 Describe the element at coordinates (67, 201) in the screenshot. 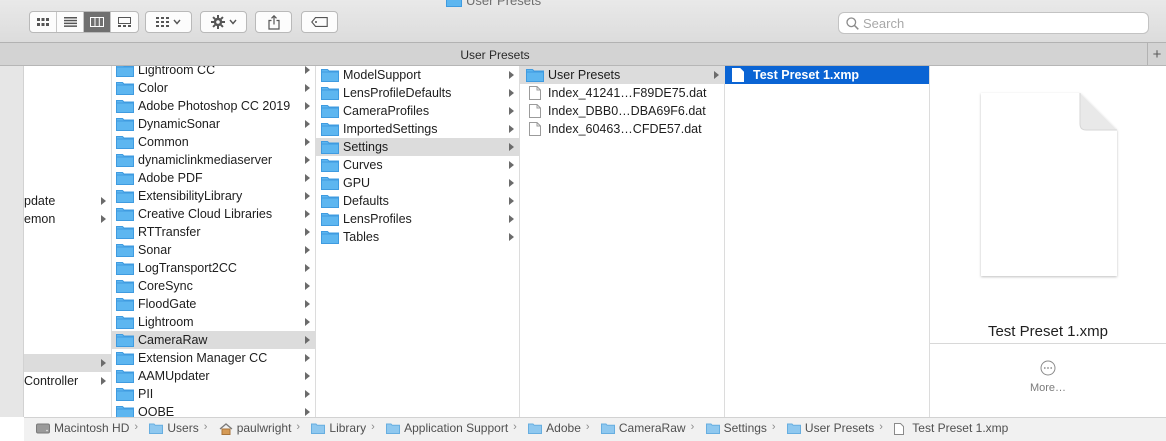

I see `list-item: pdate` at that location.